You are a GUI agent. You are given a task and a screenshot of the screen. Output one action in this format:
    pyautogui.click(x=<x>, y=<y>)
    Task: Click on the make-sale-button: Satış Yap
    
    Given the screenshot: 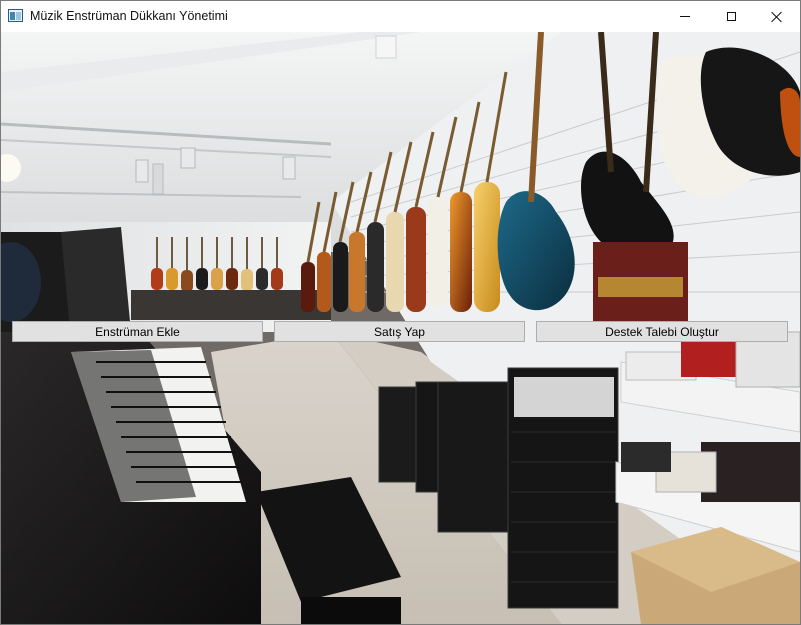 What is the action you would take?
    pyautogui.click(x=399, y=331)
    